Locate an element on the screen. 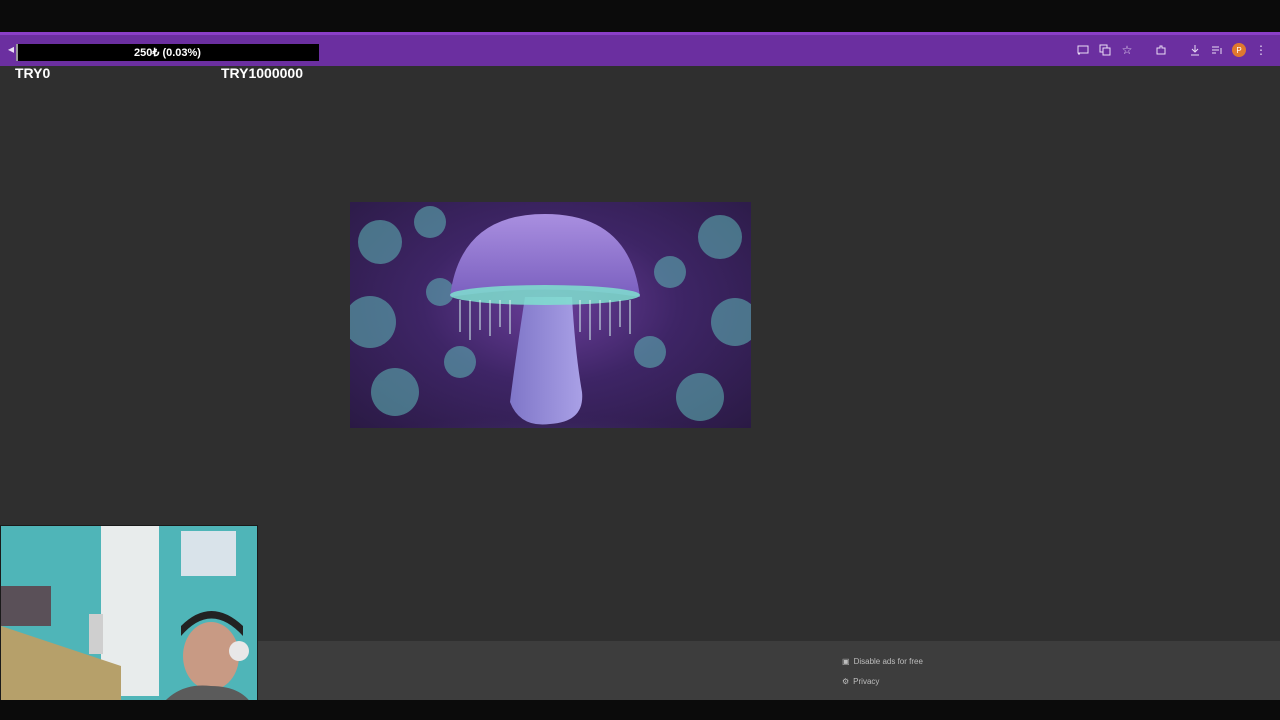 The image size is (1280, 720). progress-bar-fill is located at coordinates (17, 52).